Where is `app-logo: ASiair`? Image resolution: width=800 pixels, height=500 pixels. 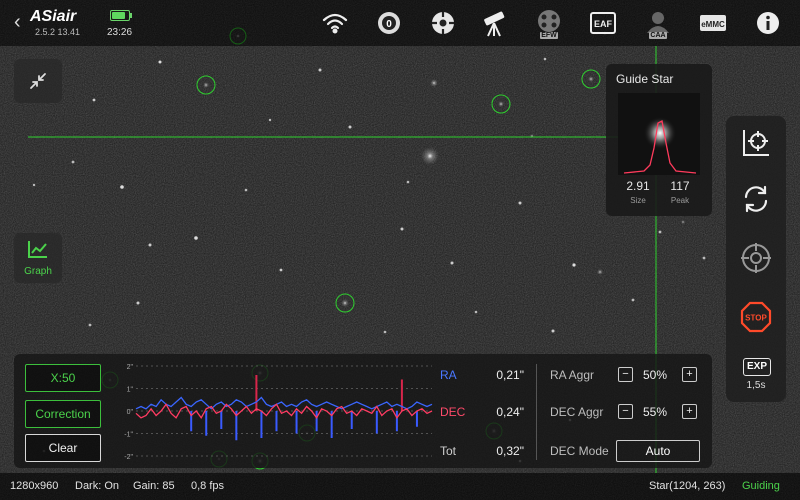
app-logo: ASiair is located at coordinates (53, 16).